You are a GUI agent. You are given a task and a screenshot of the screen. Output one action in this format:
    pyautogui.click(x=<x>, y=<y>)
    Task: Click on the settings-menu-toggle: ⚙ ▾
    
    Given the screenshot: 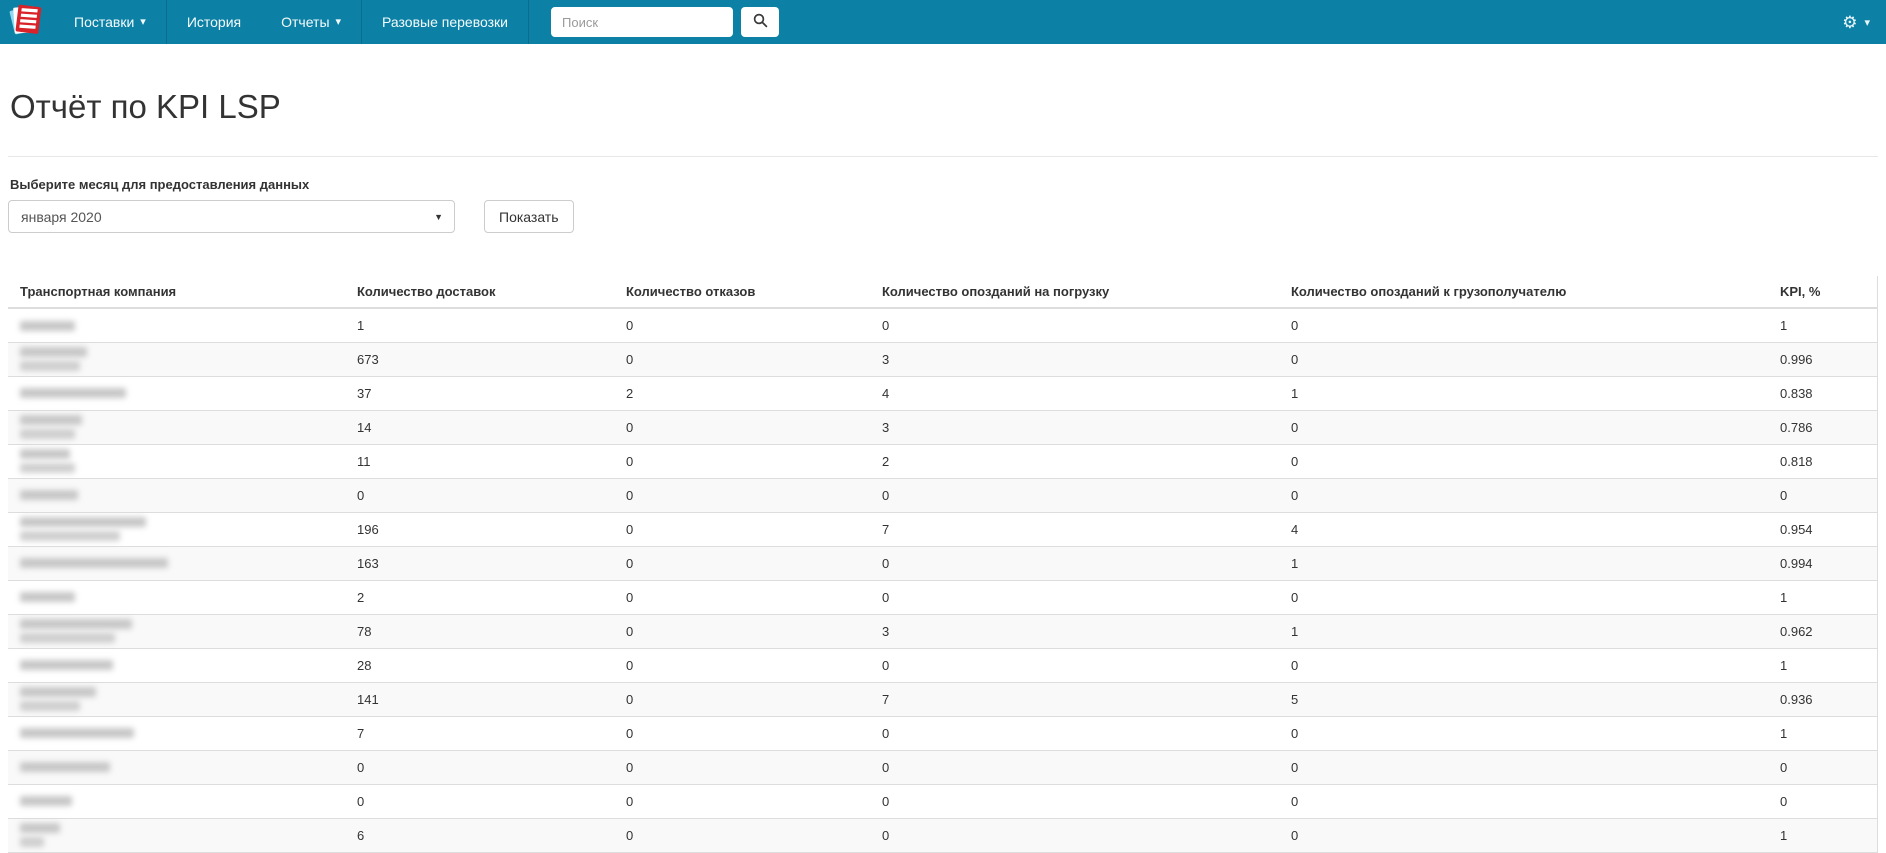 What is the action you would take?
    pyautogui.click(x=1864, y=22)
    